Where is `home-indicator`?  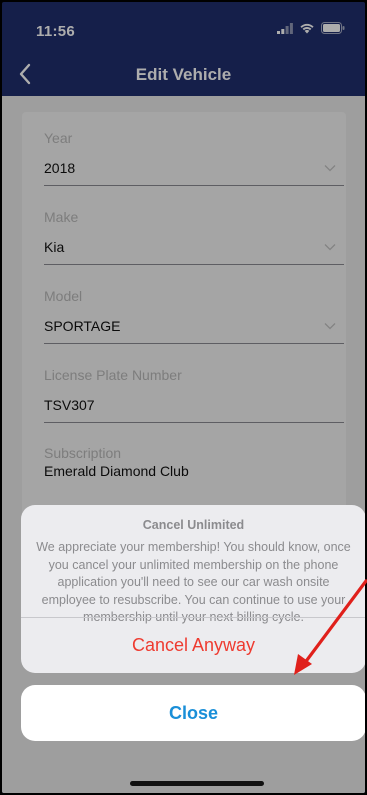 home-indicator is located at coordinates (197, 783).